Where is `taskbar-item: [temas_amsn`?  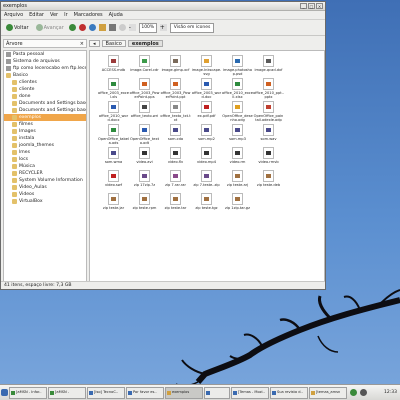 taskbar-item: [temas_amsn is located at coordinates (328, 392).